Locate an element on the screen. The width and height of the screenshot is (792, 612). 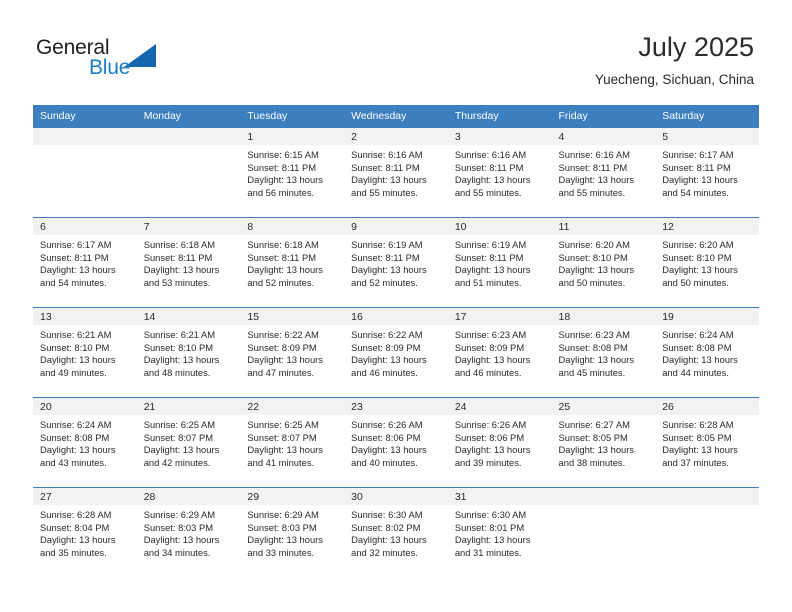
day-number: 25 is located at coordinates (603, 406).